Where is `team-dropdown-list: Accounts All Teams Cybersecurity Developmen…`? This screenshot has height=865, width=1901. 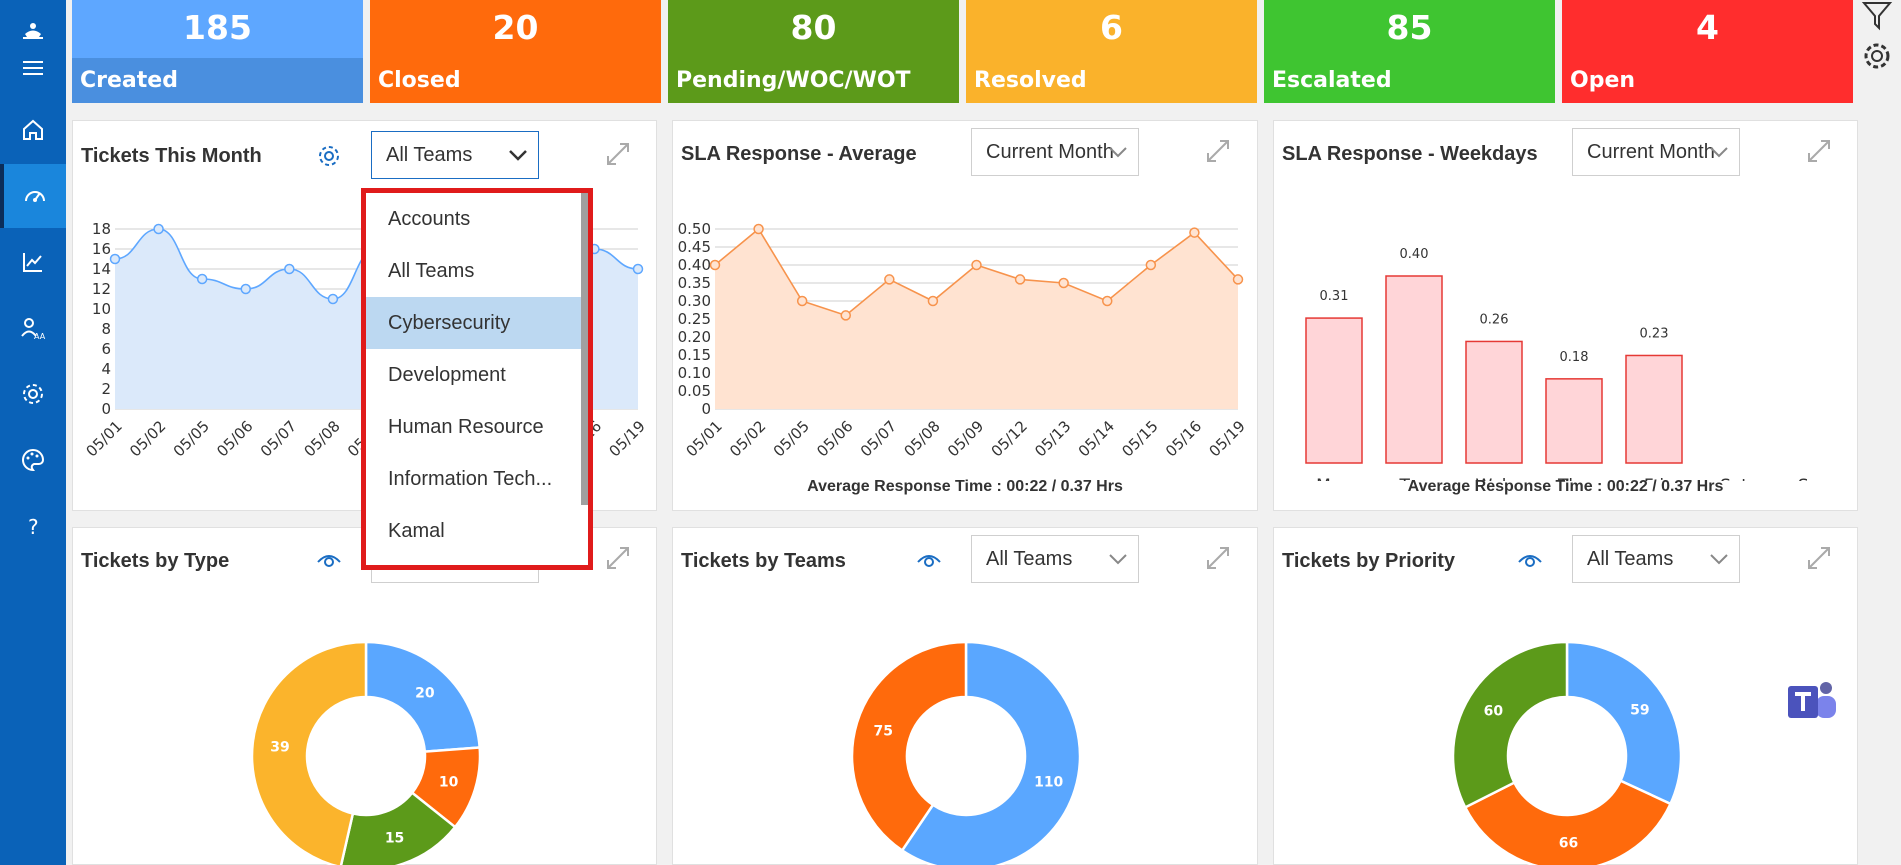 team-dropdown-list: Accounts All Teams Cybersecurity Developmen… is located at coordinates (477, 379).